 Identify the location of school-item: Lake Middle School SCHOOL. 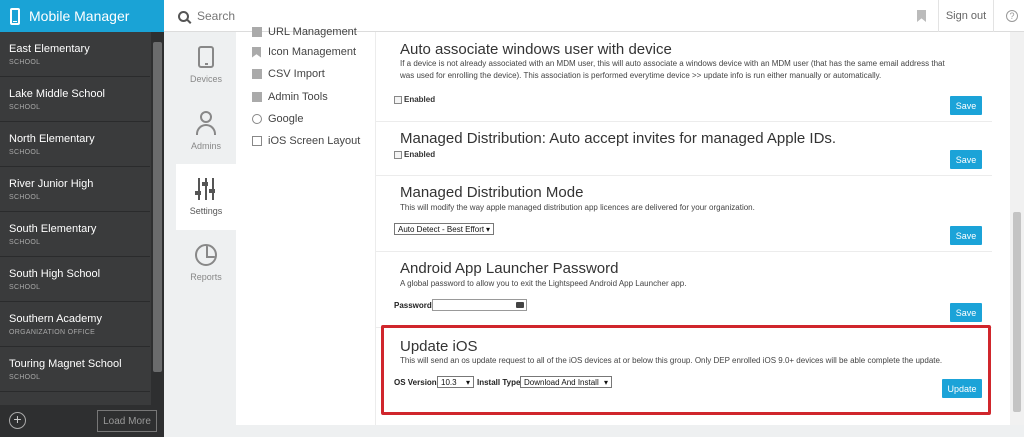
(75, 99).